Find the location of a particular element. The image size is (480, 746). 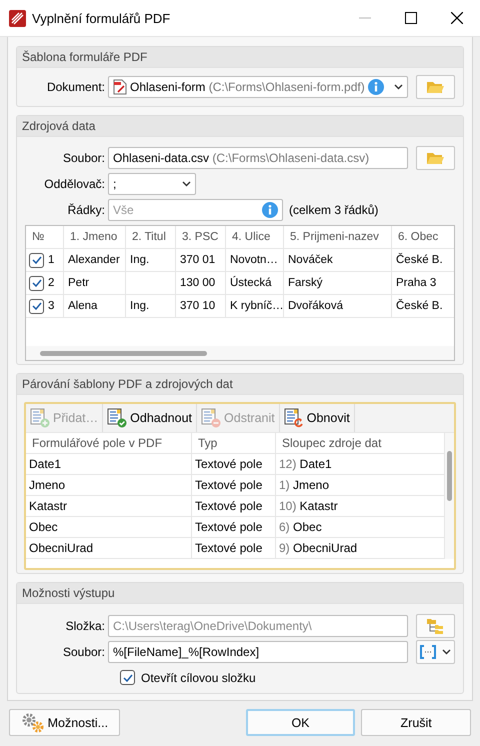

checkbox-label: Otevřít cílovou složku is located at coordinates (198, 677).